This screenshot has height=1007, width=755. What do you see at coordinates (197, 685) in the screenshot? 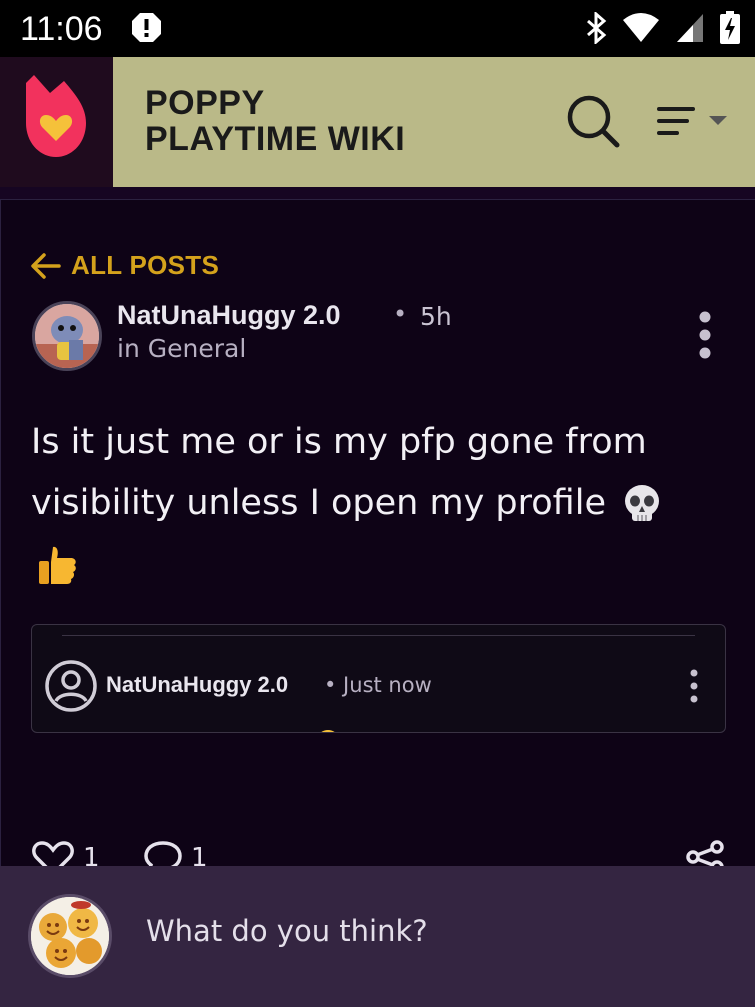
I see `reply-author: NatUnaHuggy 2.0` at bounding box center [197, 685].